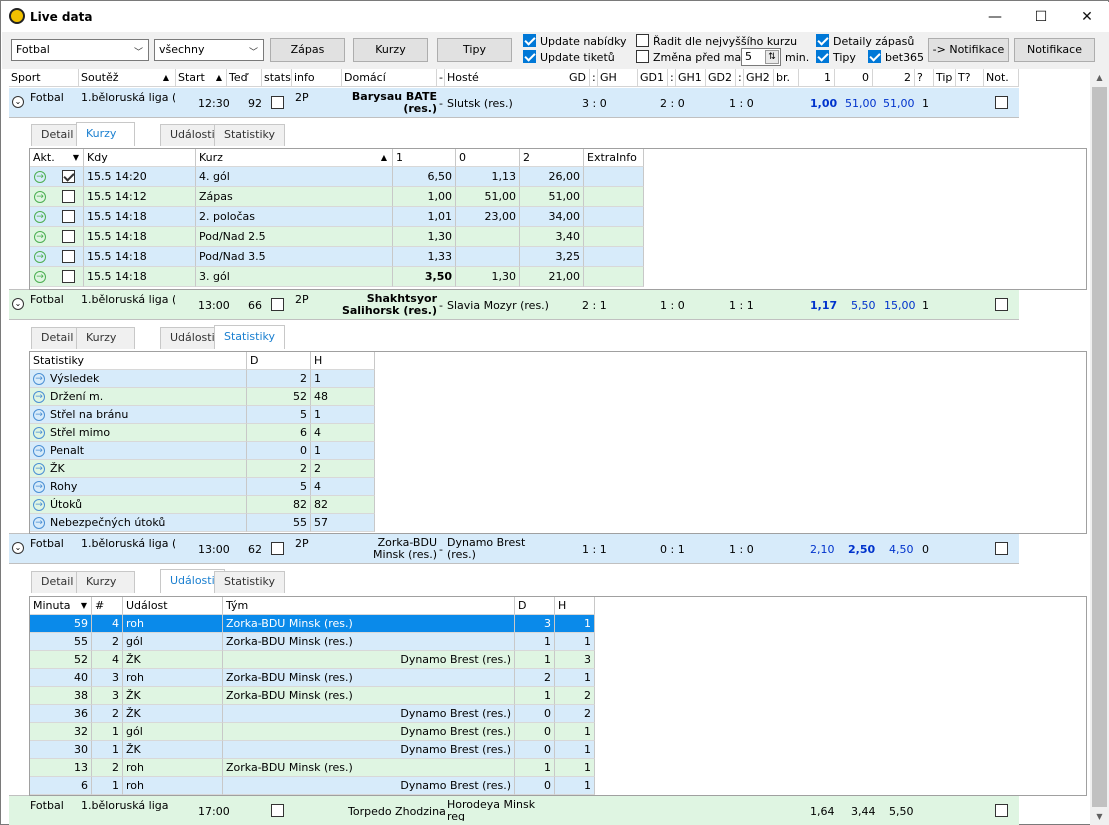 The image size is (1109, 825). What do you see at coordinates (1041, 17) in the screenshot?
I see `maximize-button: ☐` at bounding box center [1041, 17].